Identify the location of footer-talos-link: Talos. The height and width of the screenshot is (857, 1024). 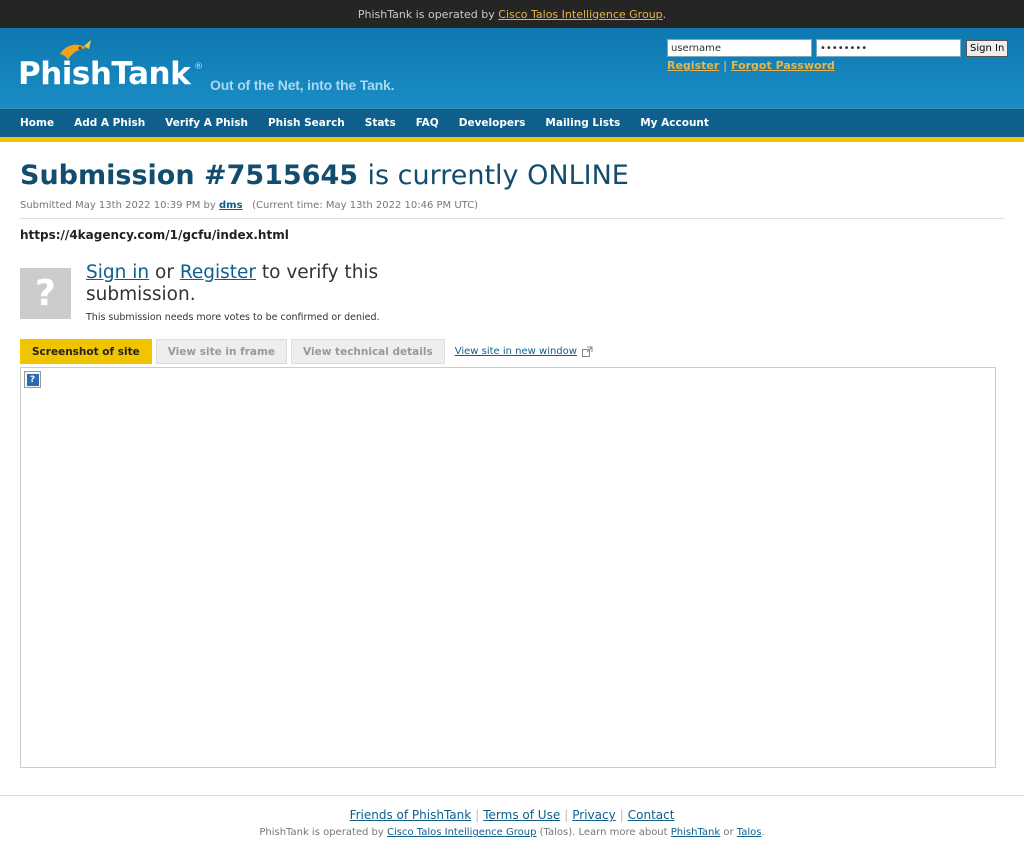
(749, 832).